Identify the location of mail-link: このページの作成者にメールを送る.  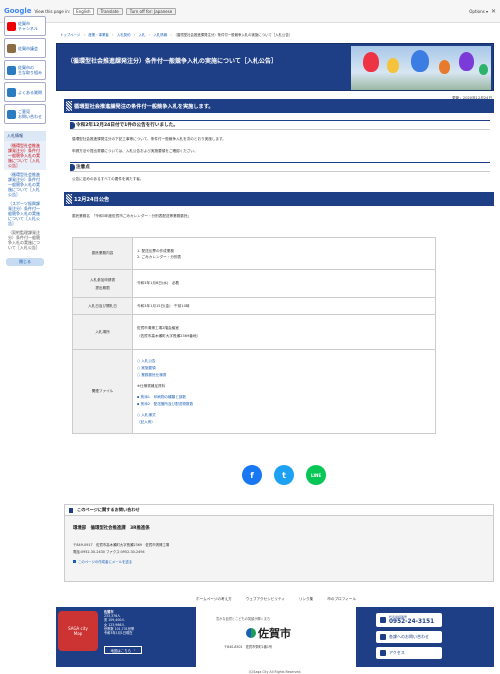
(102, 561).